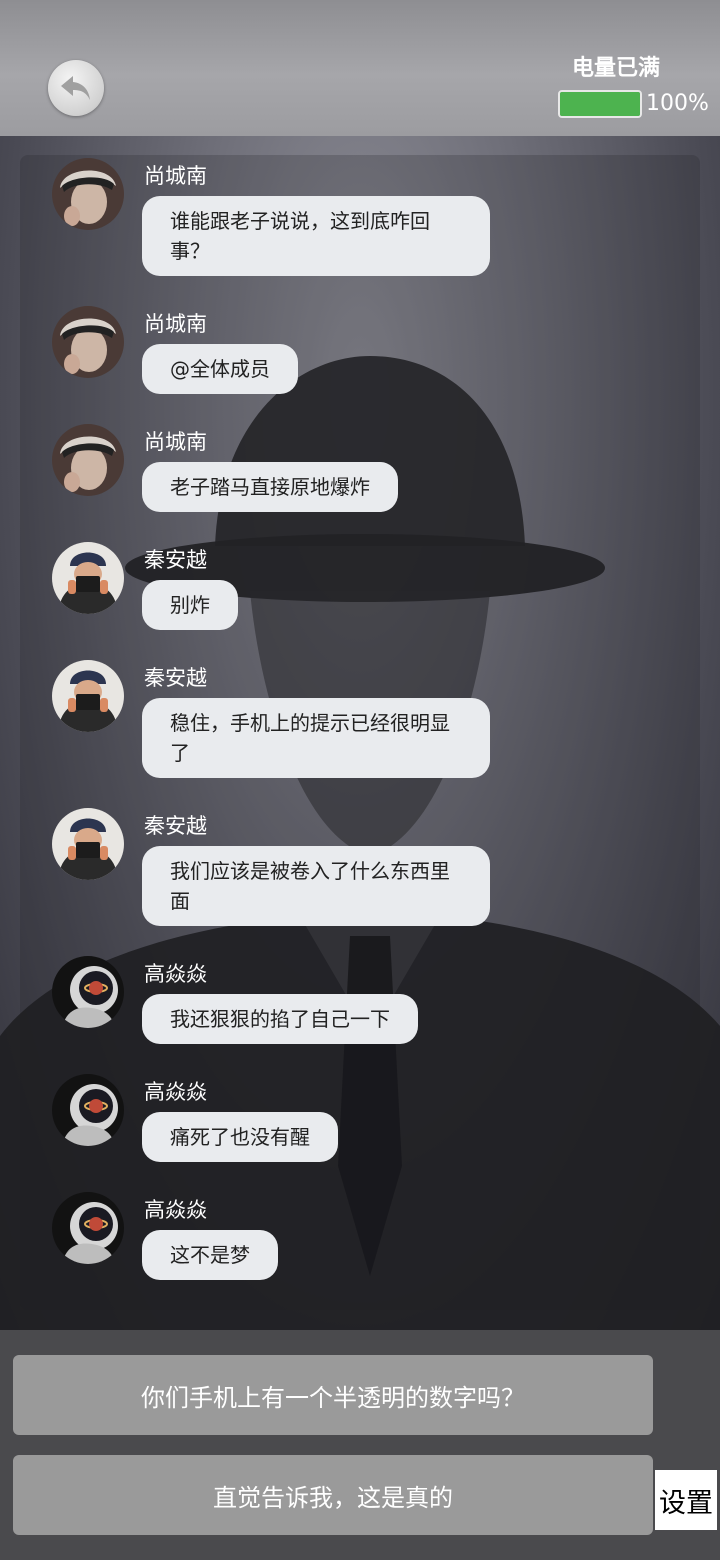 The image size is (720, 1560). I want to click on message-bubble: 我们应该是被卷入了什么东西里面, so click(316, 886).